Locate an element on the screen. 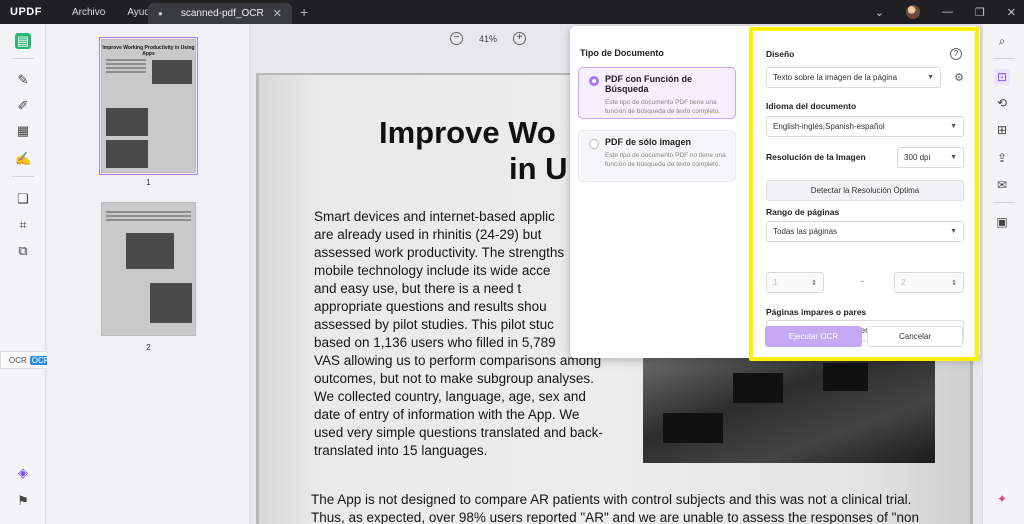  crop-icon: ⌗ is located at coordinates (23, 225).